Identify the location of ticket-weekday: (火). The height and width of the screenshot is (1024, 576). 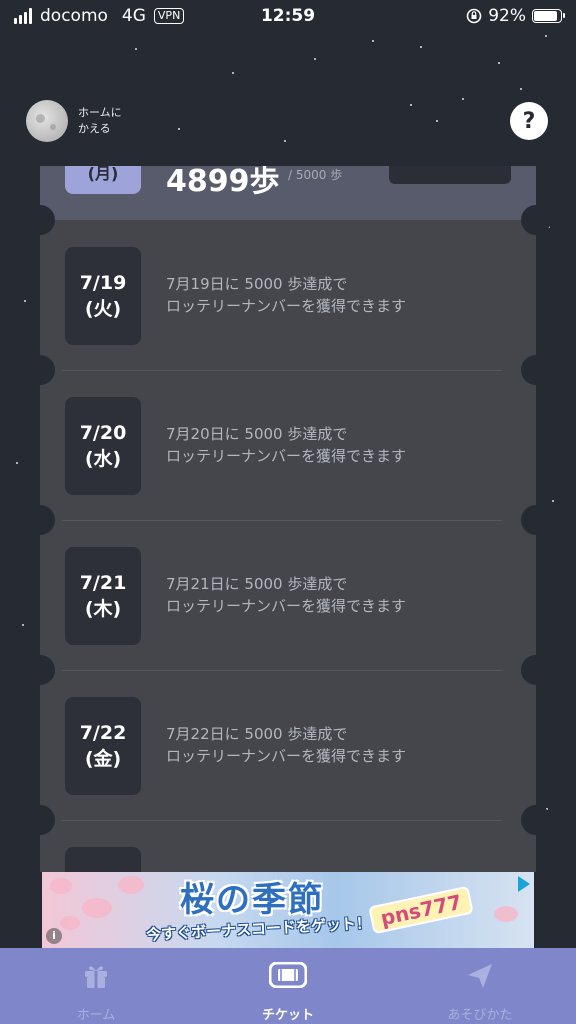
(103, 309).